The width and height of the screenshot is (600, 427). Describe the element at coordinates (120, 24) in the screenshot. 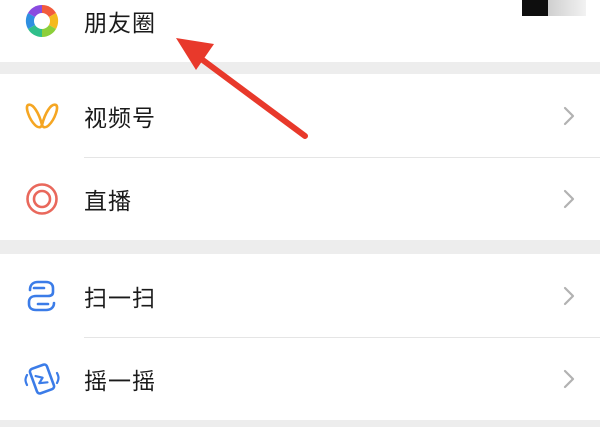

I see `moments-label: 朋友圈` at that location.